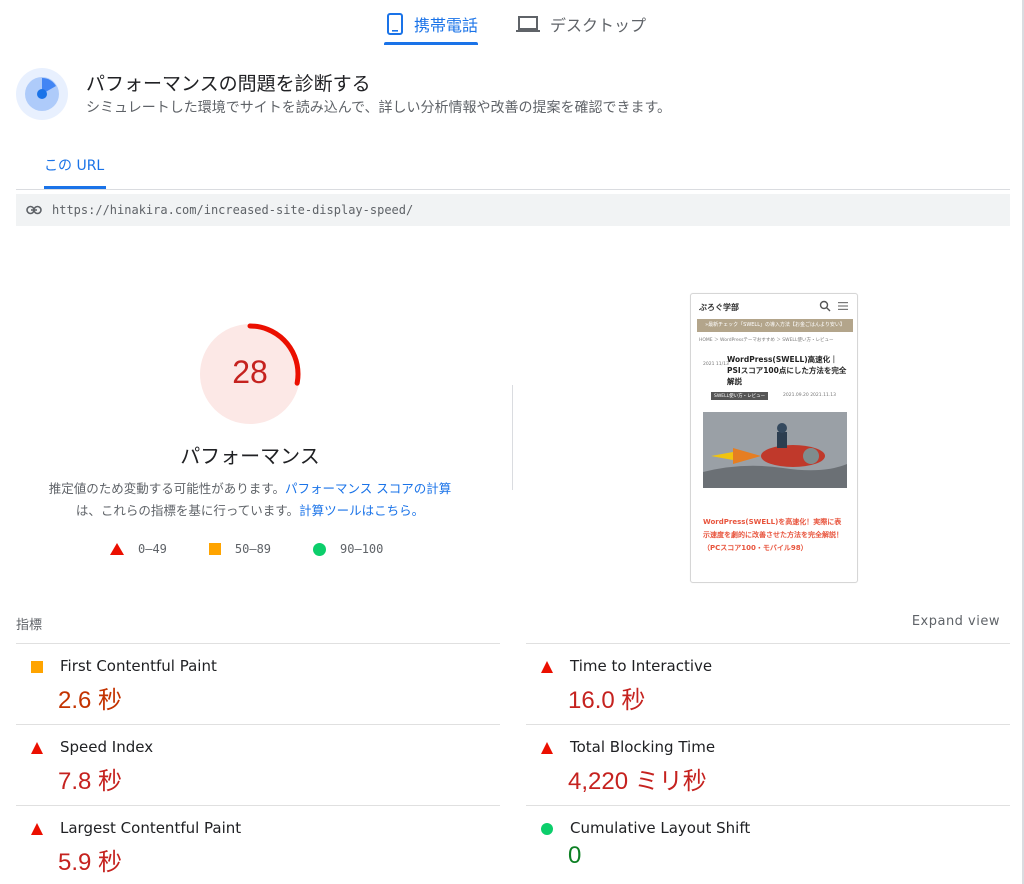 This screenshot has height=884, width=1024. What do you see at coordinates (258, 844) in the screenshot?
I see `metric-lcp: Largest Contentful Paint 5.9 秒` at bounding box center [258, 844].